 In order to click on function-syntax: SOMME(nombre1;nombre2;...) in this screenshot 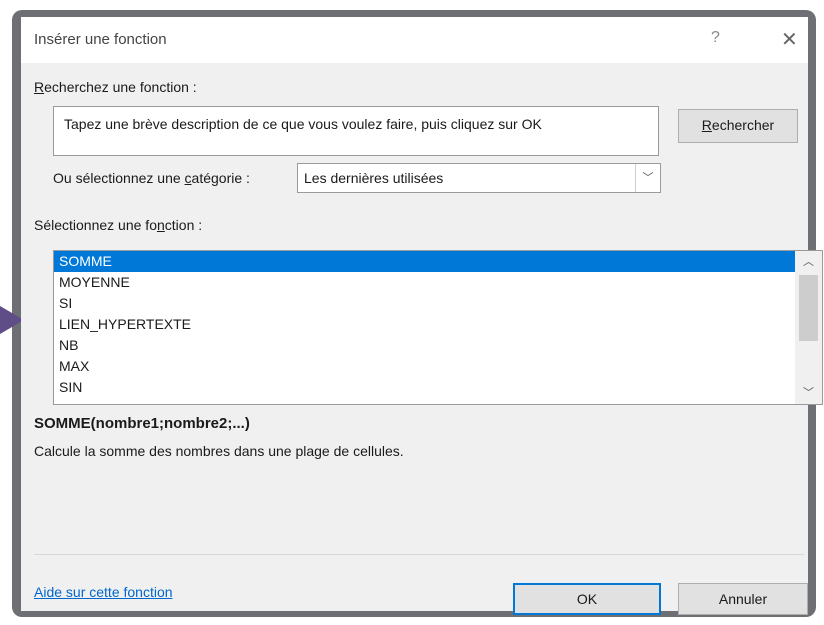, I will do `click(142, 423)`.